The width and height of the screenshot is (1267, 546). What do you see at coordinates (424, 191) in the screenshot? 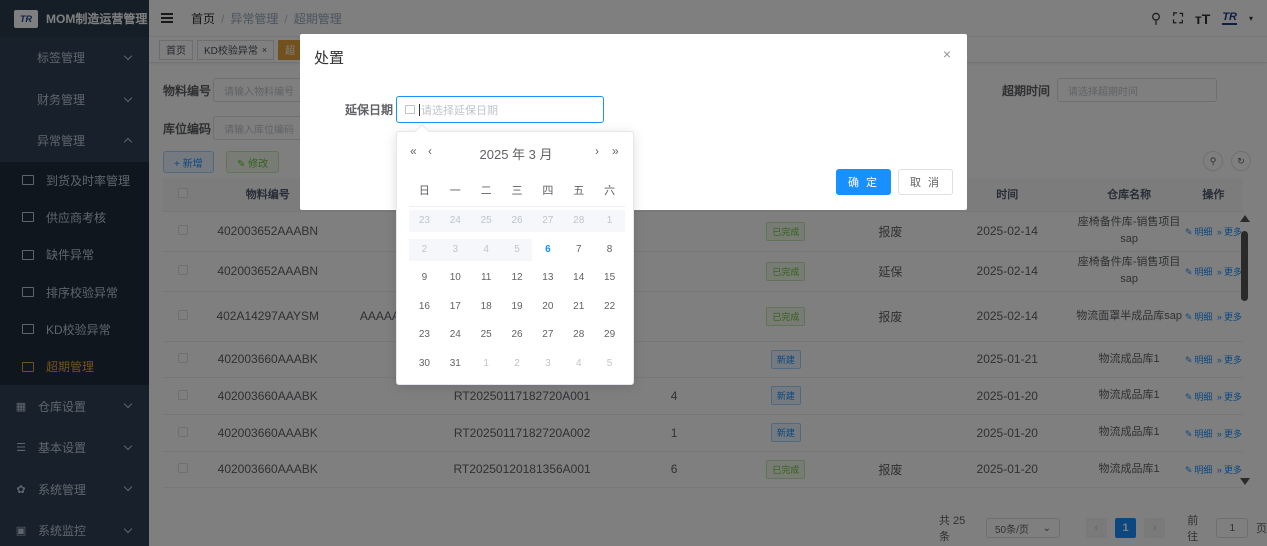
I see `weekday-label: 日` at bounding box center [424, 191].